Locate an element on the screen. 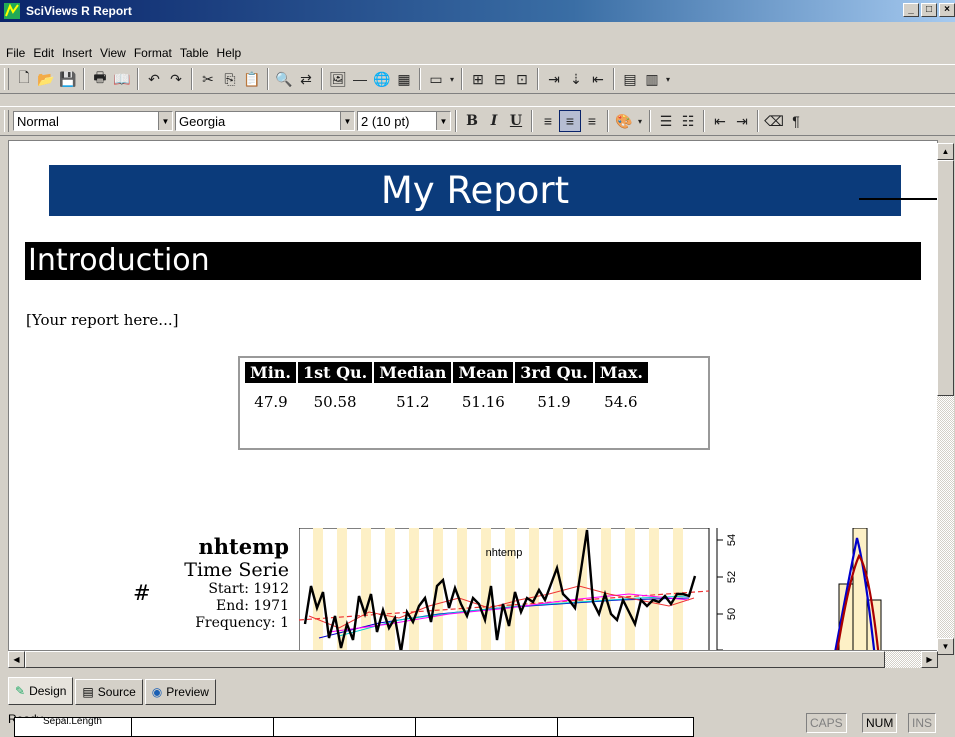  horizontal-scroll-thumb is located at coordinates (455, 659).